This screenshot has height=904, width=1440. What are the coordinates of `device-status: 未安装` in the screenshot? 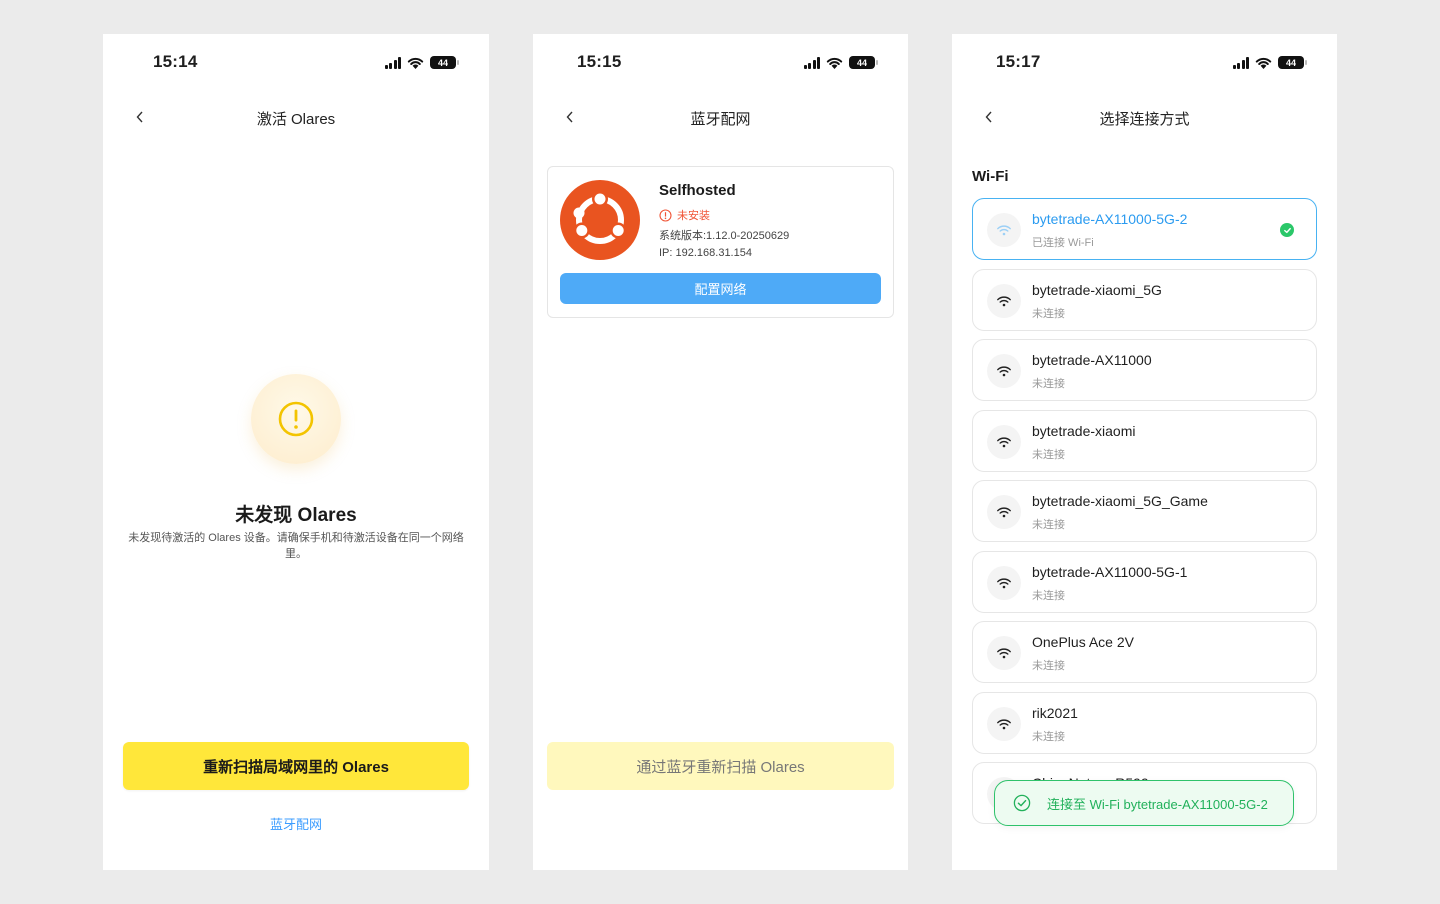 It's located at (684, 215).